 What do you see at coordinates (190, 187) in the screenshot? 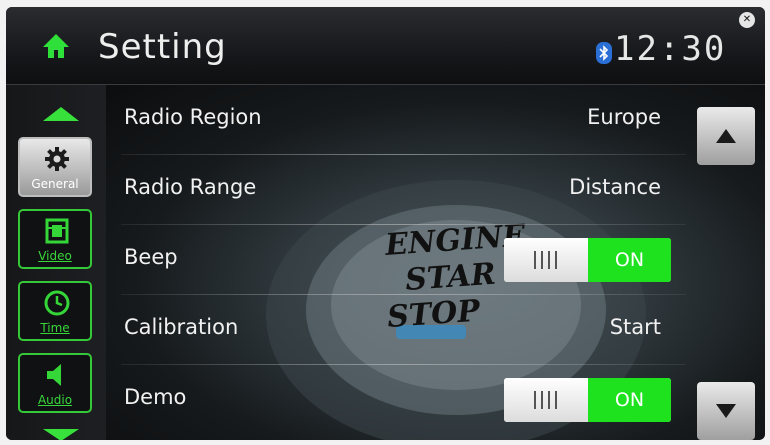
I see `setting-label: Radio Range` at bounding box center [190, 187].